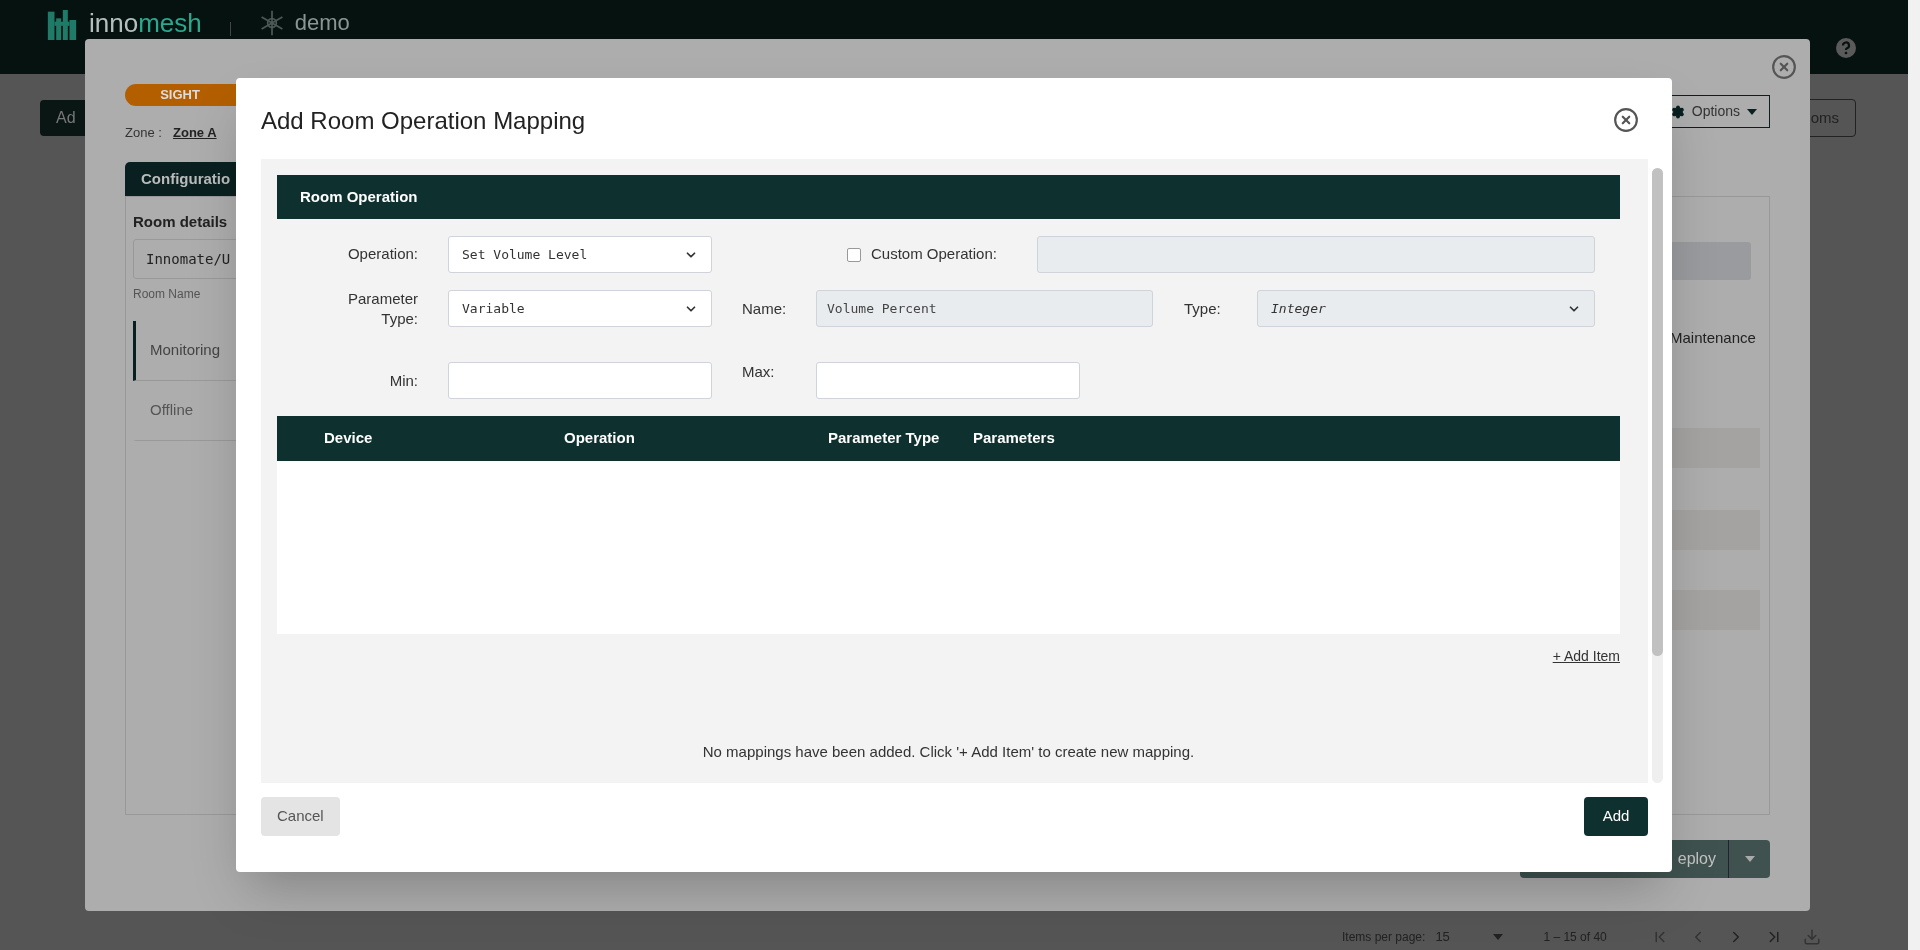 The height and width of the screenshot is (950, 1920). Describe the element at coordinates (765, 309) in the screenshot. I see `field-label: Name:` at that location.